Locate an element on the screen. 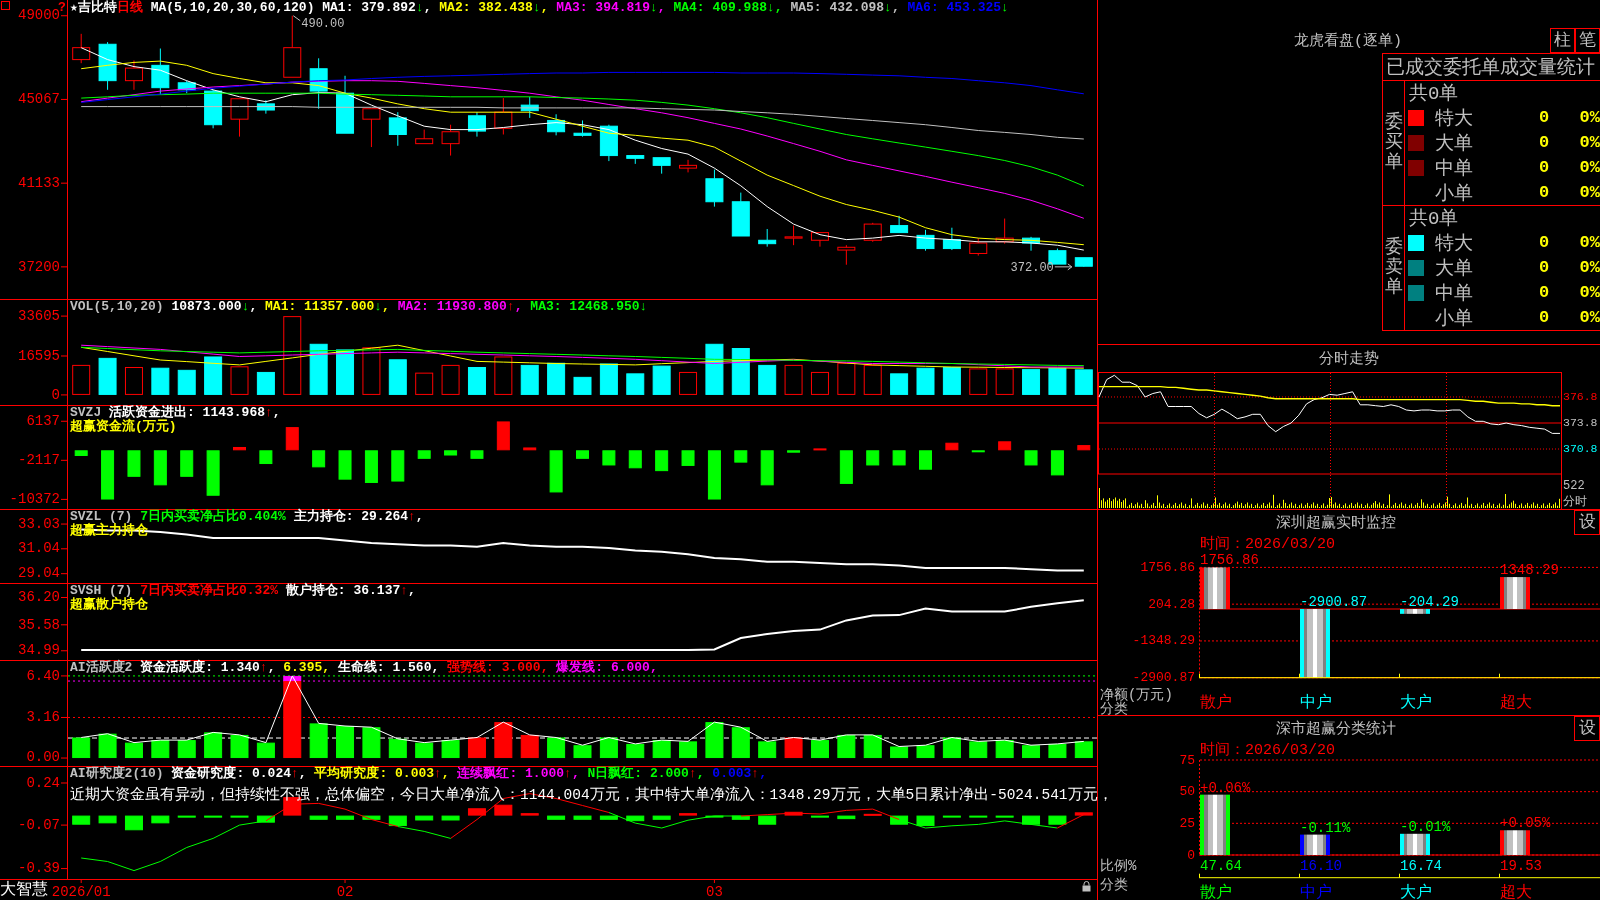 This screenshot has width=1600, height=900. indicator-label: AI研究度2(10) is located at coordinates (117, 774).